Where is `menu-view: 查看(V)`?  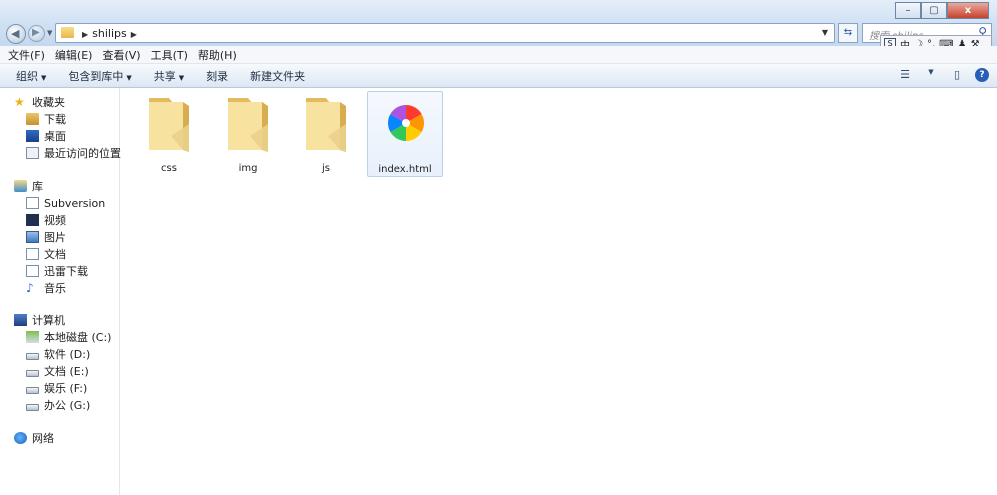
menu-view: 查看(V) is located at coordinates (121, 55).